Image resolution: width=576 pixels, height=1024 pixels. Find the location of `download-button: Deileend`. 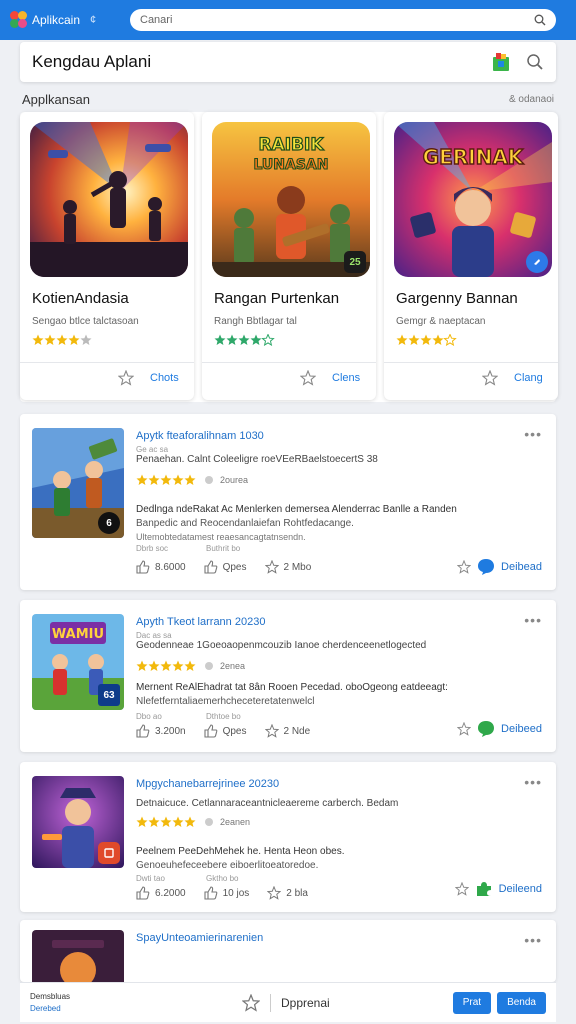

download-button: Deileend is located at coordinates (520, 889).